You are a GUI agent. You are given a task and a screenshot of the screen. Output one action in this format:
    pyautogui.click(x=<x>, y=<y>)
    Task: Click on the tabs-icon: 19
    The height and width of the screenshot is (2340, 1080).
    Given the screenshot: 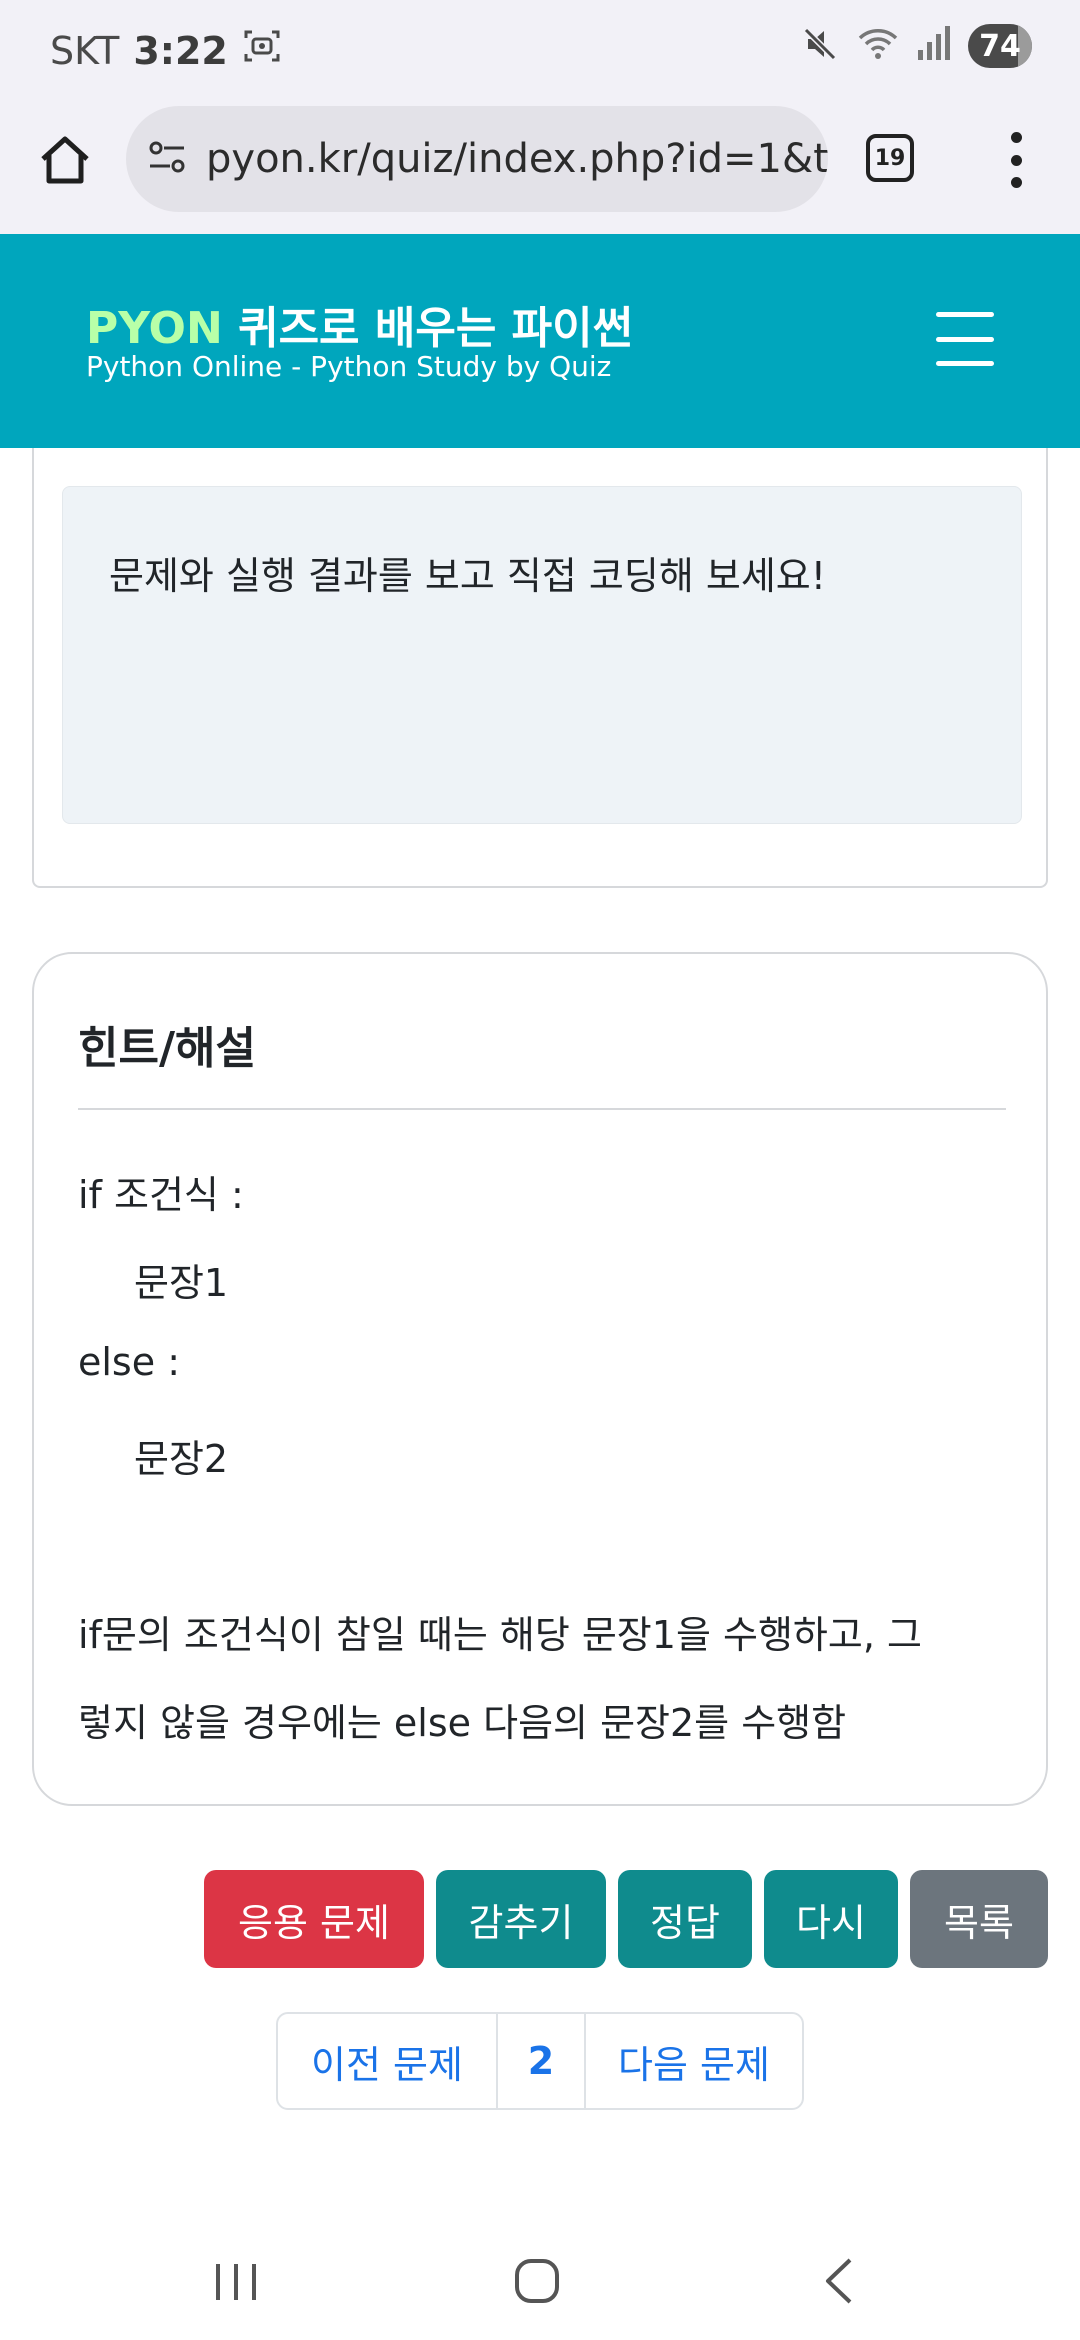 What is the action you would take?
    pyautogui.click(x=890, y=158)
    